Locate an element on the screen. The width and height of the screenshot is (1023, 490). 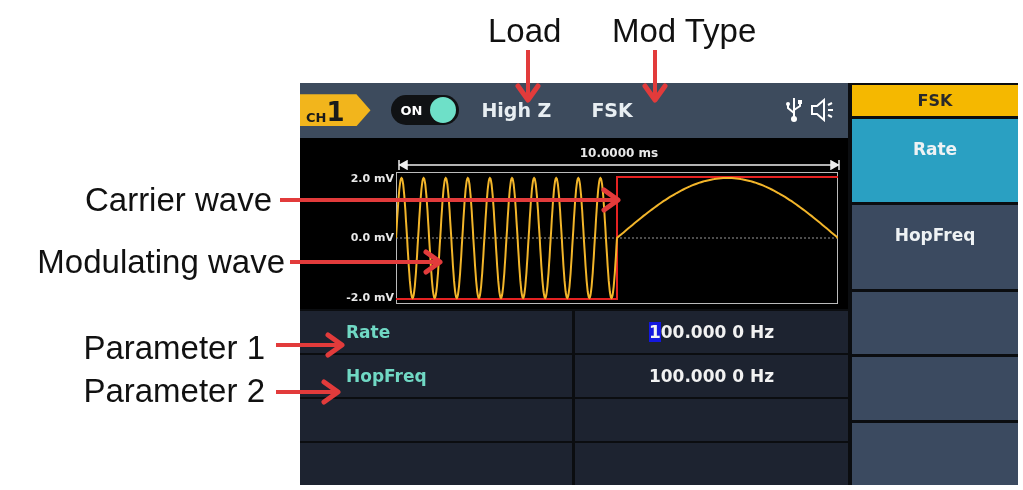
callout-label: Carrier wave is located at coordinates (178, 200).